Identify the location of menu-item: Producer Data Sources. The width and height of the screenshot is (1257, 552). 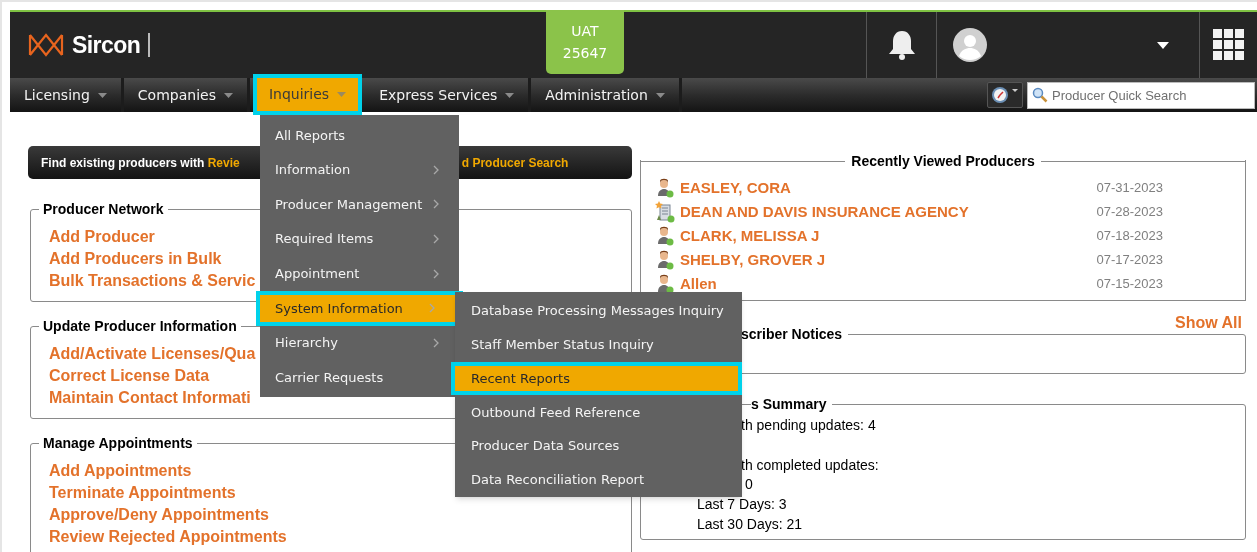
(598, 446).